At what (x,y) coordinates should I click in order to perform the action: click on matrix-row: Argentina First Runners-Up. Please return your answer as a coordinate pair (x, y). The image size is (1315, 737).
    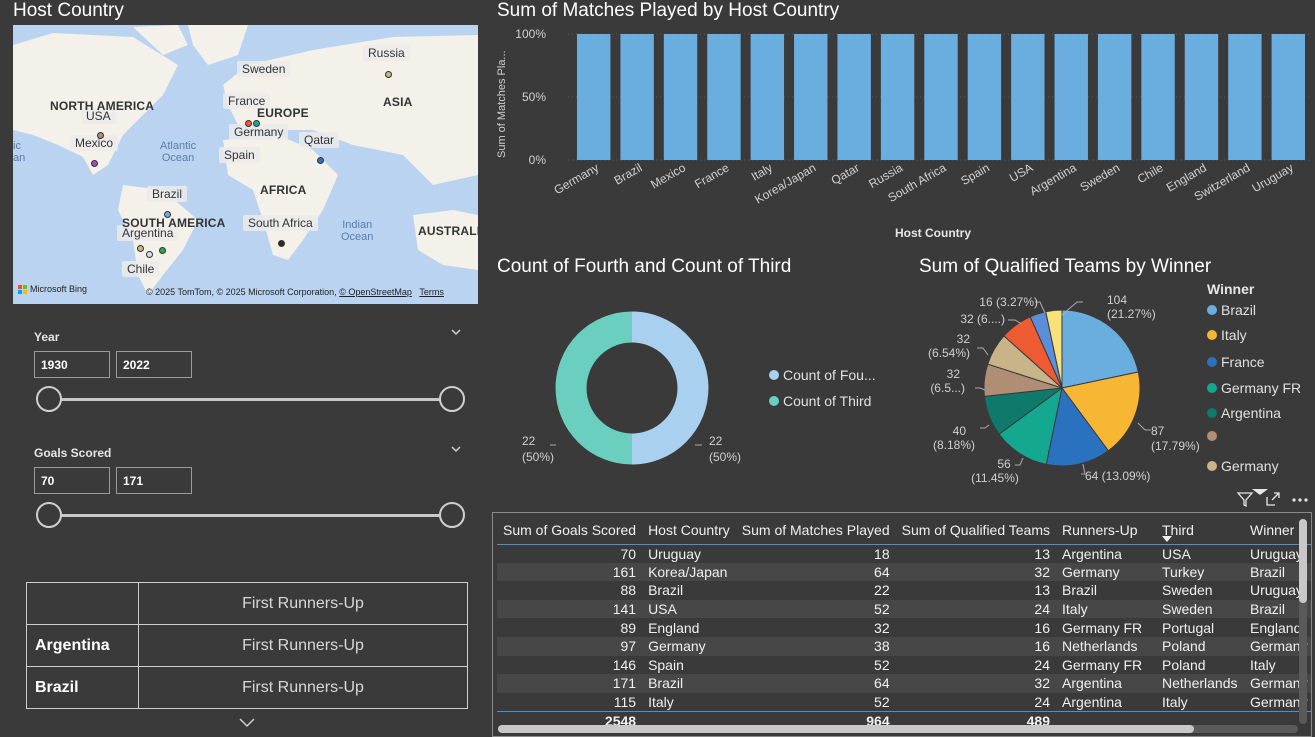
    Looking at the image, I should click on (247, 645).